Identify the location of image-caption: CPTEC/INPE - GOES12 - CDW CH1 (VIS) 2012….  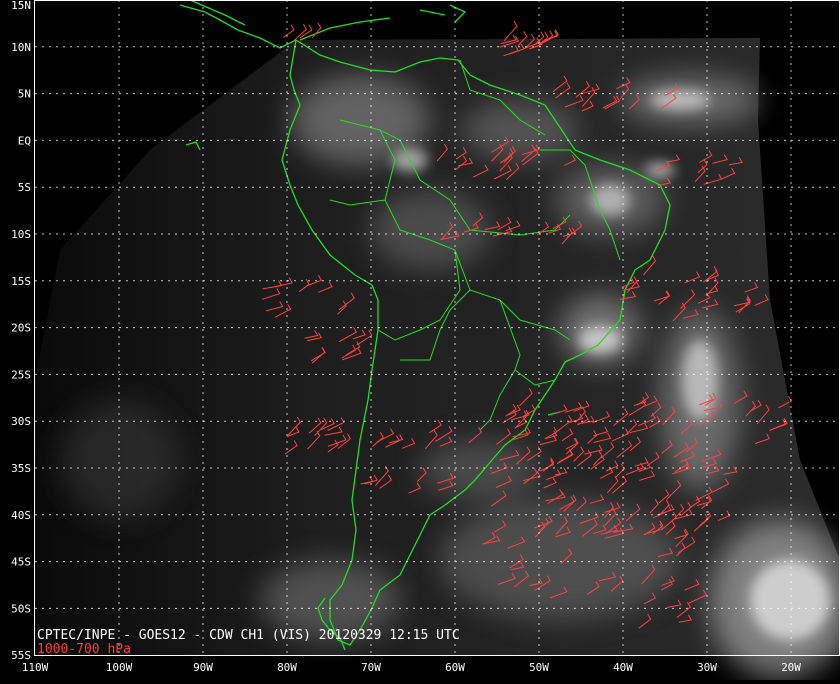
(248, 635).